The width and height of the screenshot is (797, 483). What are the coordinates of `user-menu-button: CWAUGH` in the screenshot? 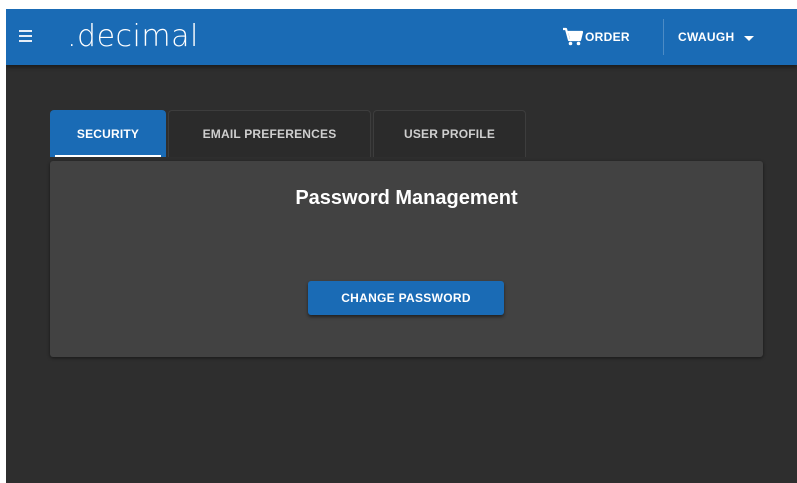 It's located at (733, 37).